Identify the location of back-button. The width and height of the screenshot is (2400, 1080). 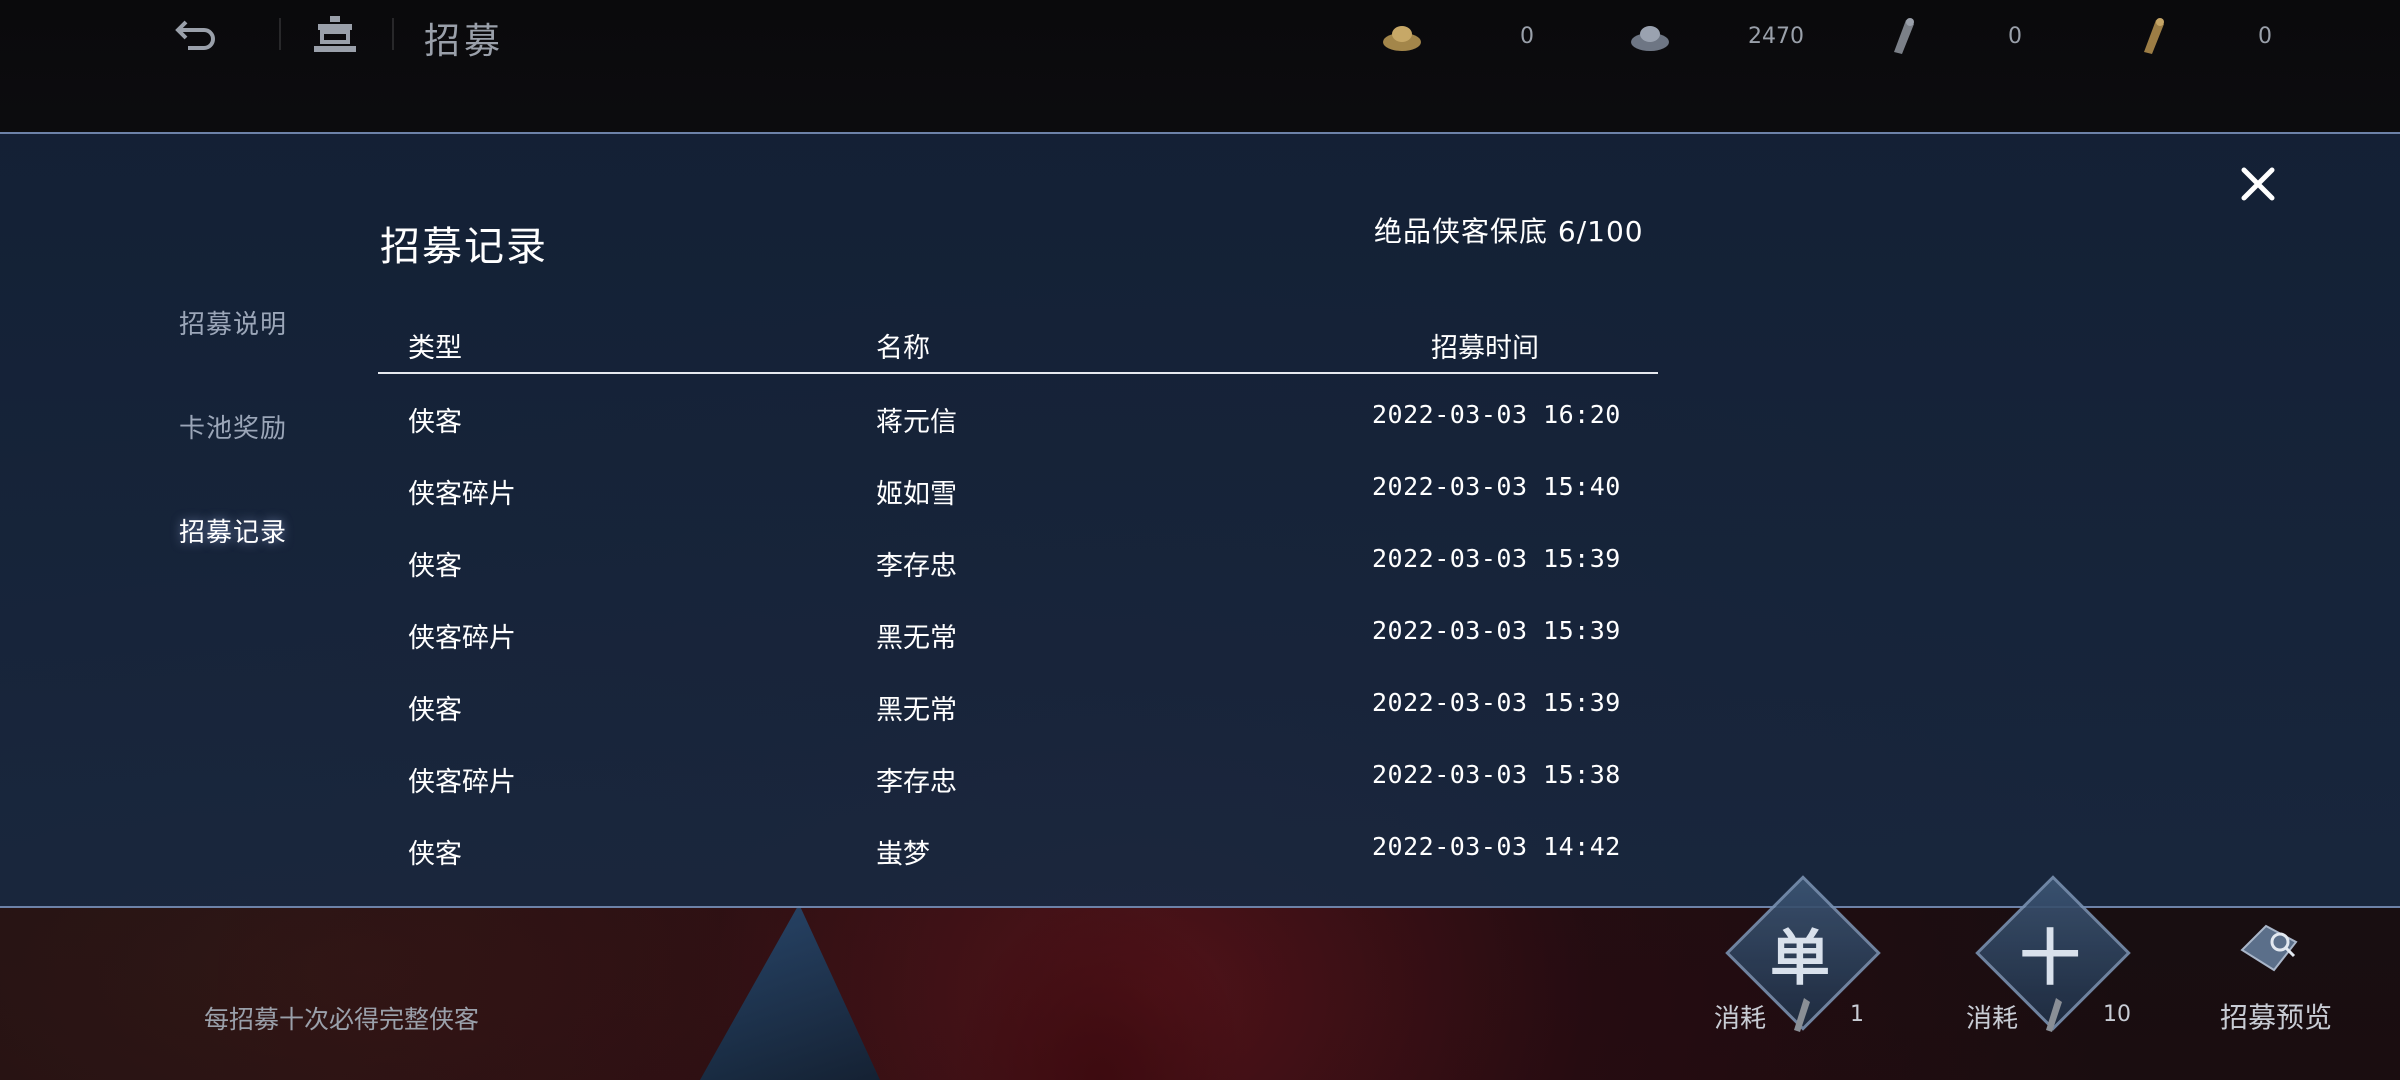
(197, 34).